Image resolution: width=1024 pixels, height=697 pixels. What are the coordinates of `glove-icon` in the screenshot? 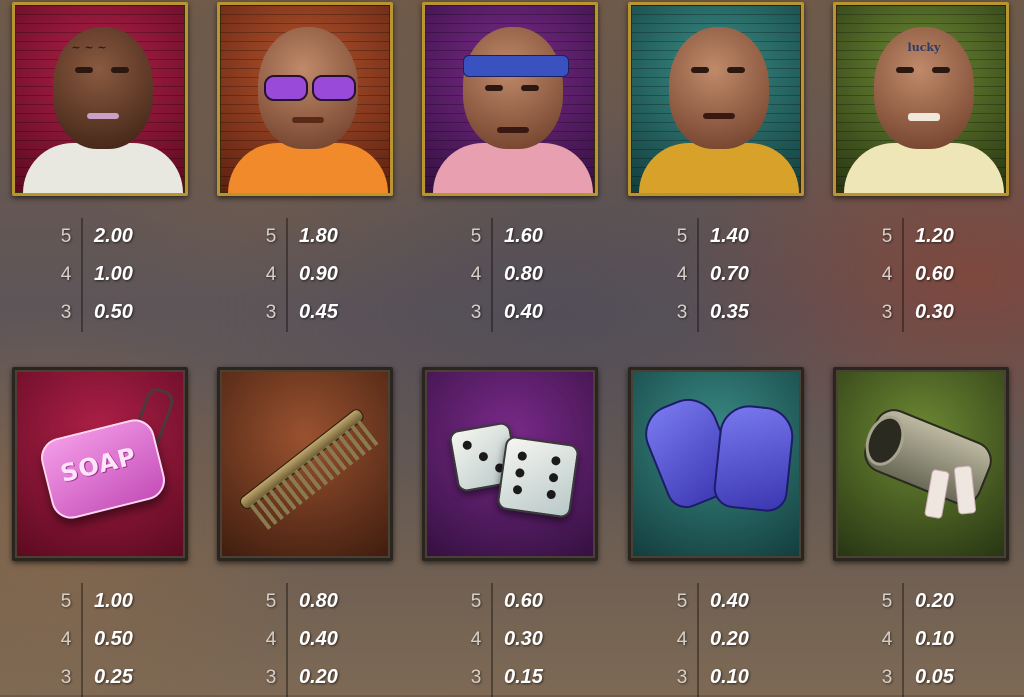 It's located at (754, 458).